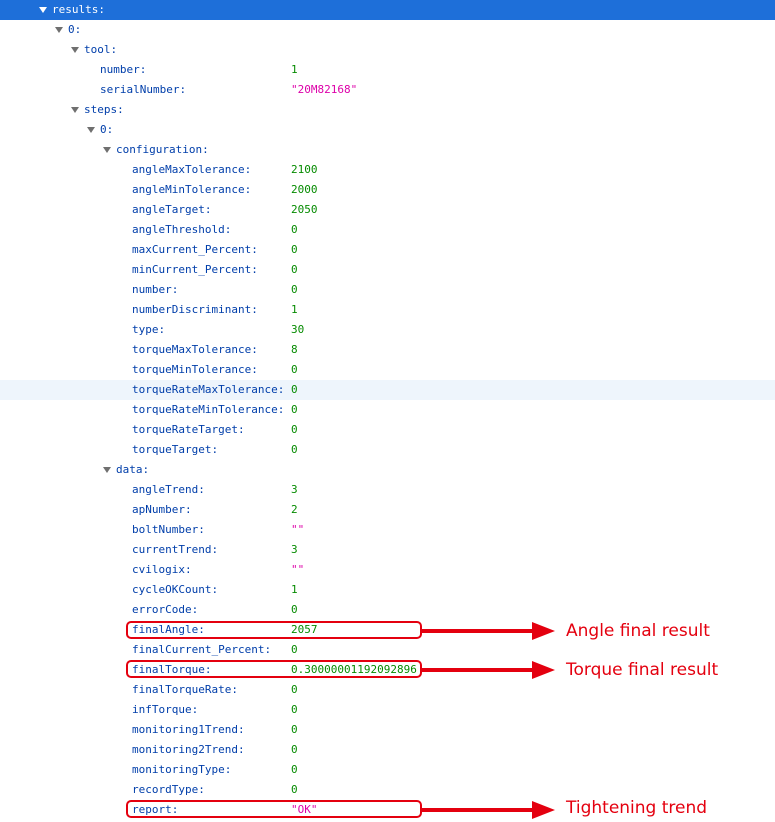 The image size is (775, 822). Describe the element at coordinates (195, 349) in the screenshot. I see `row-key: torqueMaxTolerance:` at that location.